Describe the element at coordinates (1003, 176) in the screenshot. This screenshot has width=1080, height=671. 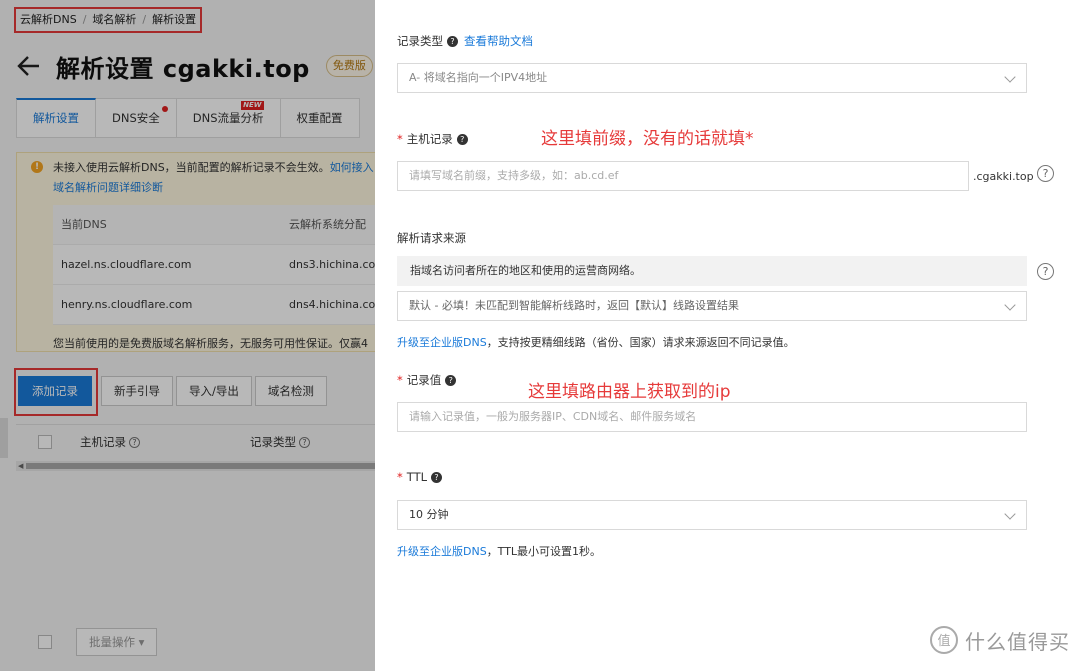
I see `domain-suffix: .cgakki.top` at that location.